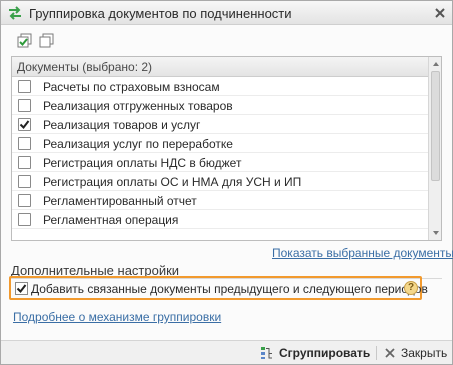  Describe the element at coordinates (138, 144) in the screenshot. I see `document-label: Реализация услуг по переработке` at that location.